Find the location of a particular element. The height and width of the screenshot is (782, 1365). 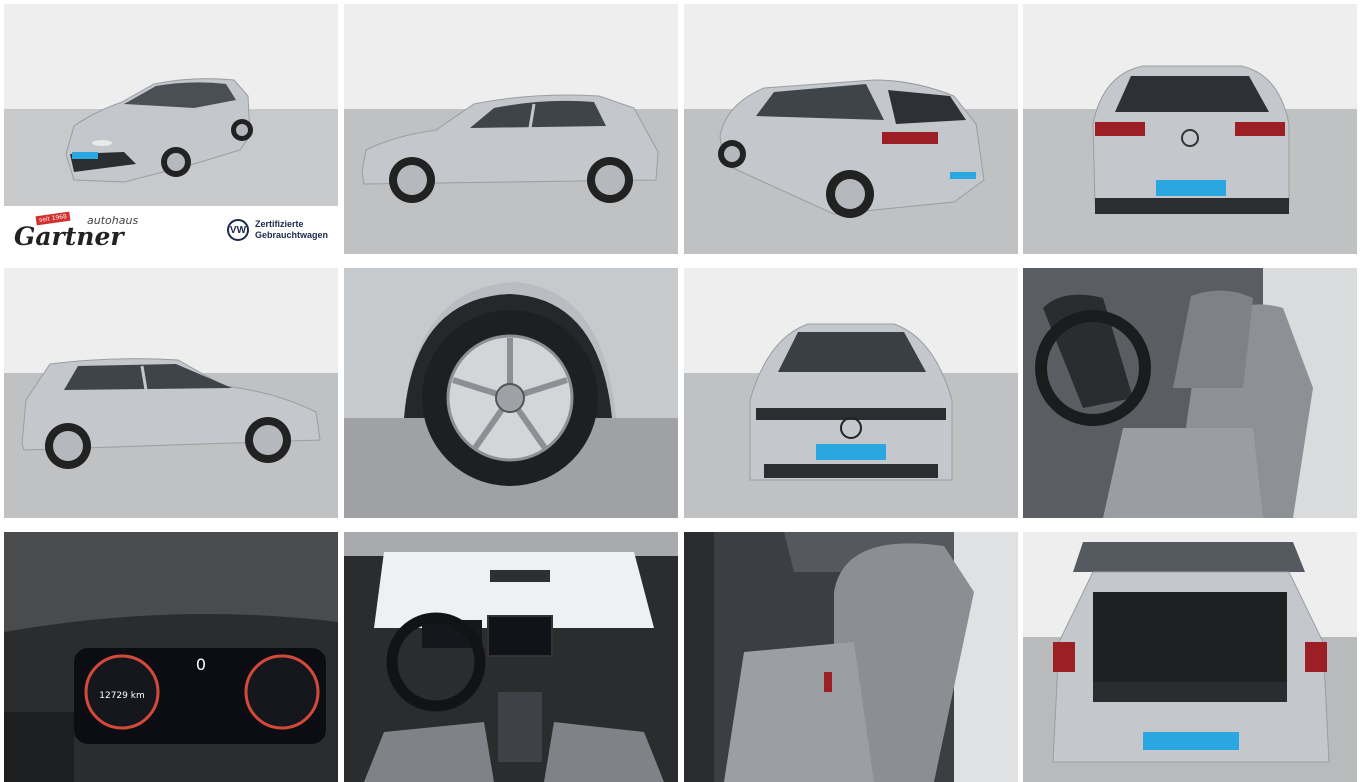

rear-three-quarter-photo is located at coordinates (851, 129).